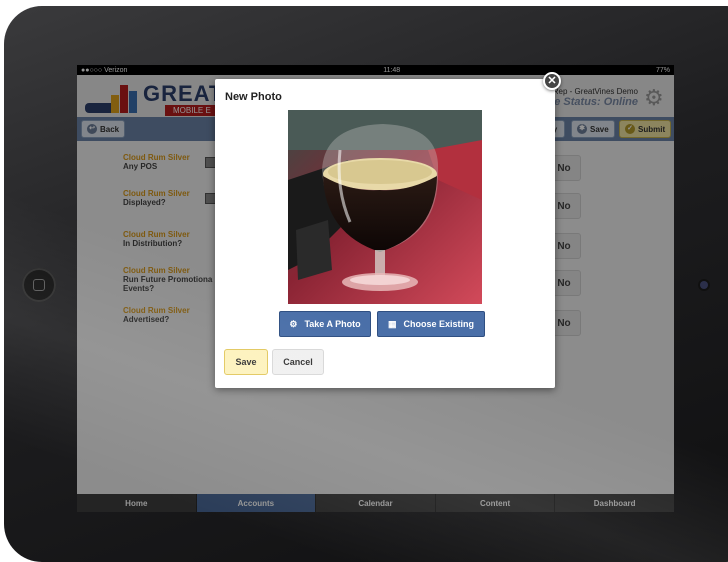 The width and height of the screenshot is (728, 562). I want to click on close-icon: ✕, so click(552, 81).